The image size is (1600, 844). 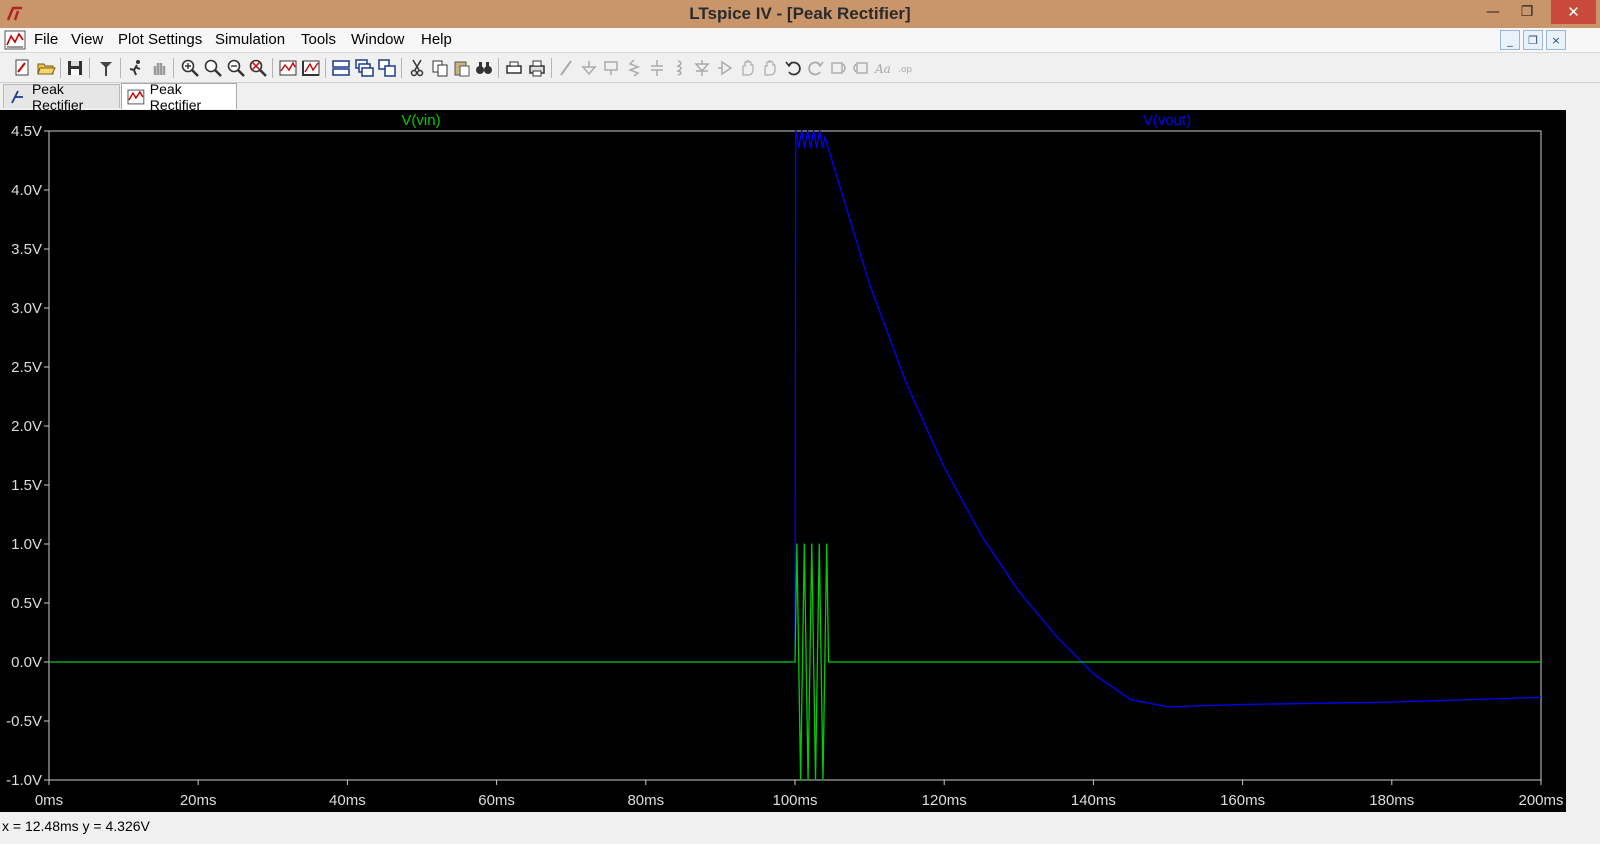 What do you see at coordinates (57, 96) in the screenshot?
I see `tab-schematic-label: Peak Rectifier` at bounding box center [57, 96].